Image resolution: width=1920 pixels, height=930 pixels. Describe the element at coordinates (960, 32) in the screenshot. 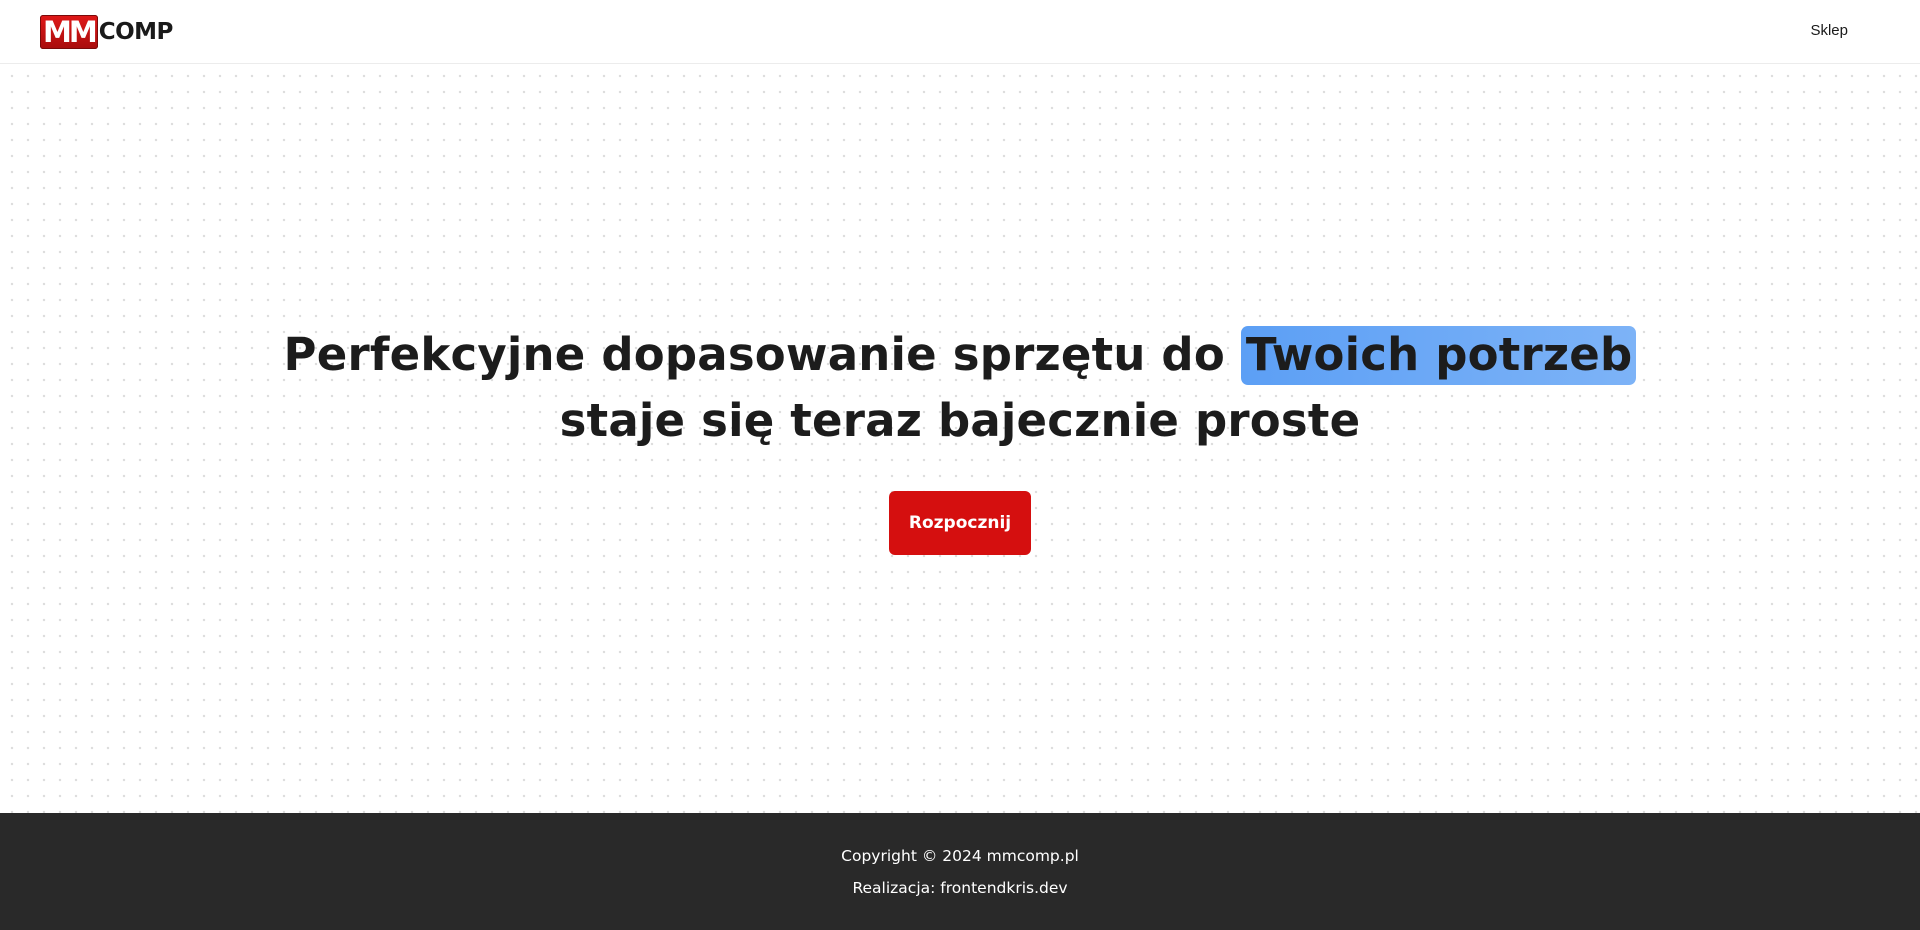

I see `site-header: MM COMP Sklep` at that location.